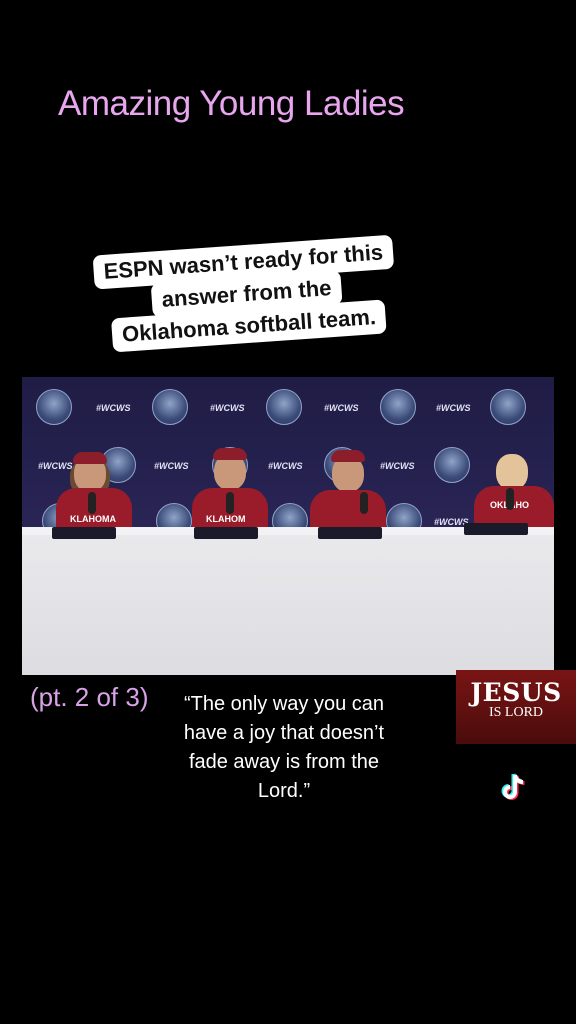 This screenshot has width=576, height=1024. What do you see at coordinates (231, 103) in the screenshot?
I see `overlay-title: Amazing Young Ladies` at bounding box center [231, 103].